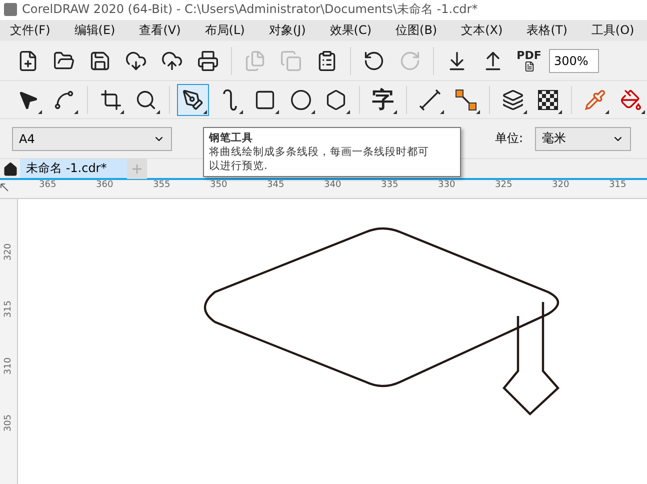 The height and width of the screenshot is (484, 647). I want to click on node-curve-icon, so click(63, 99).